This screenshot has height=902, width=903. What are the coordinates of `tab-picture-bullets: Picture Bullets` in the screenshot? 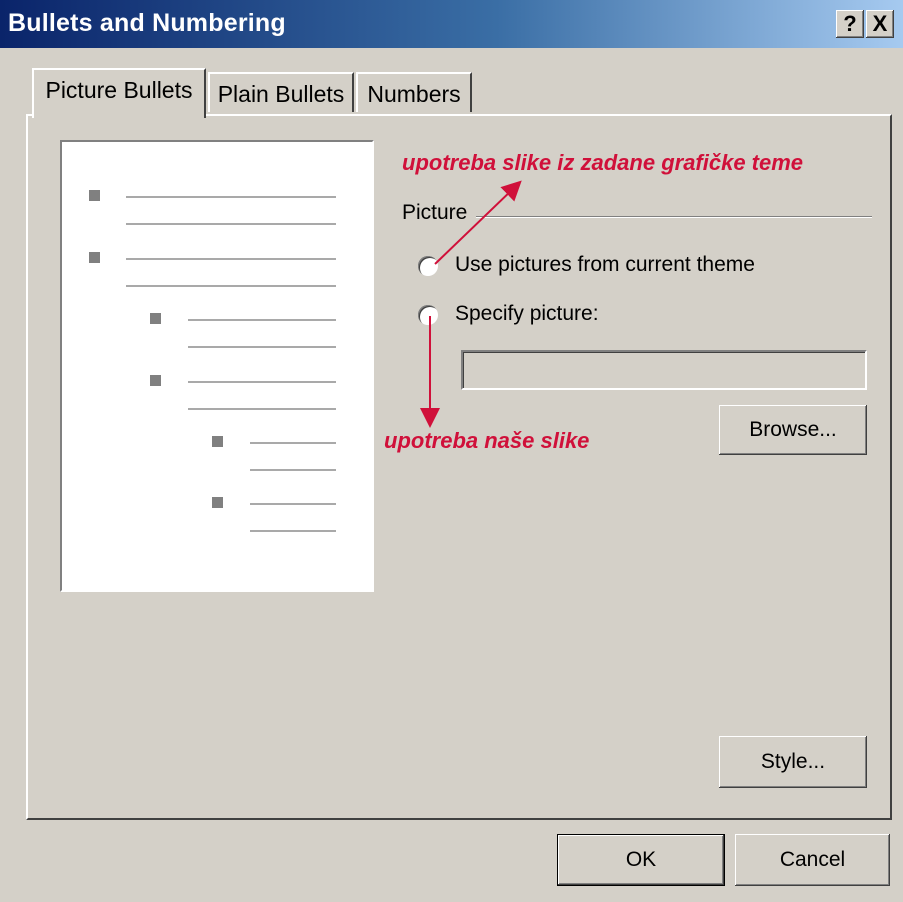 It's located at (119, 93).